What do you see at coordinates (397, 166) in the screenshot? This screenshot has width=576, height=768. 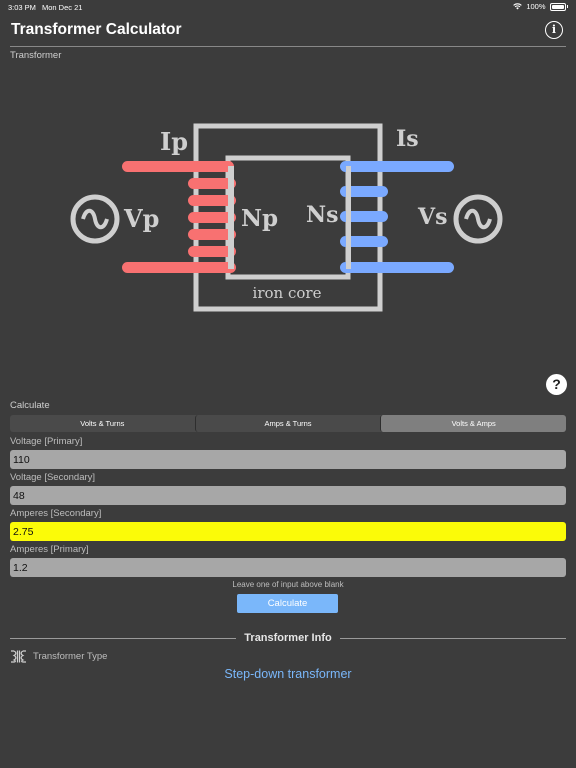 I see `secondary-lead-top` at bounding box center [397, 166].